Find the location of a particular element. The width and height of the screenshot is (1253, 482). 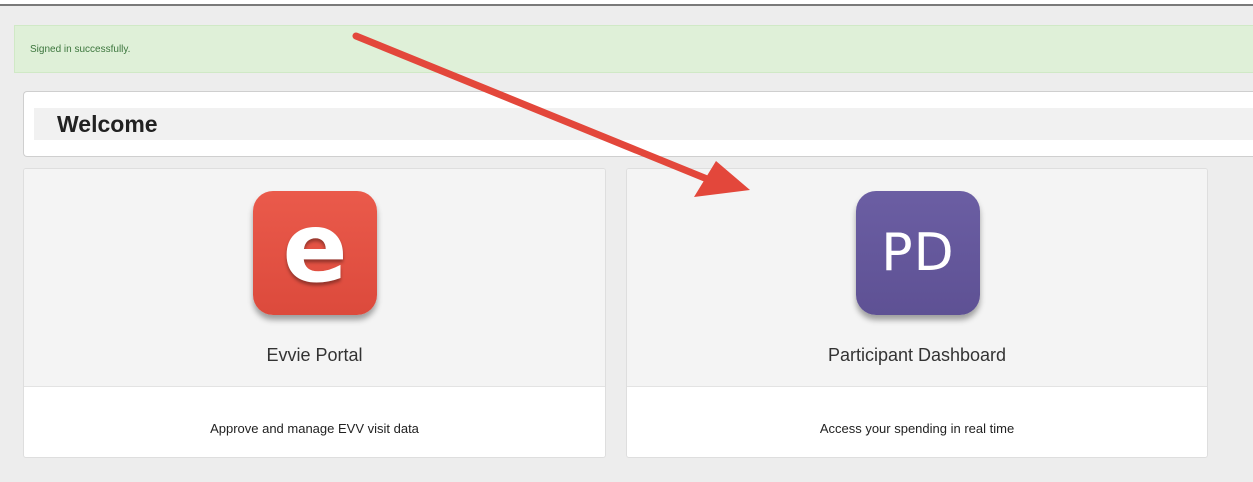

participant-dashboard-app-icon: PD is located at coordinates (918, 253).